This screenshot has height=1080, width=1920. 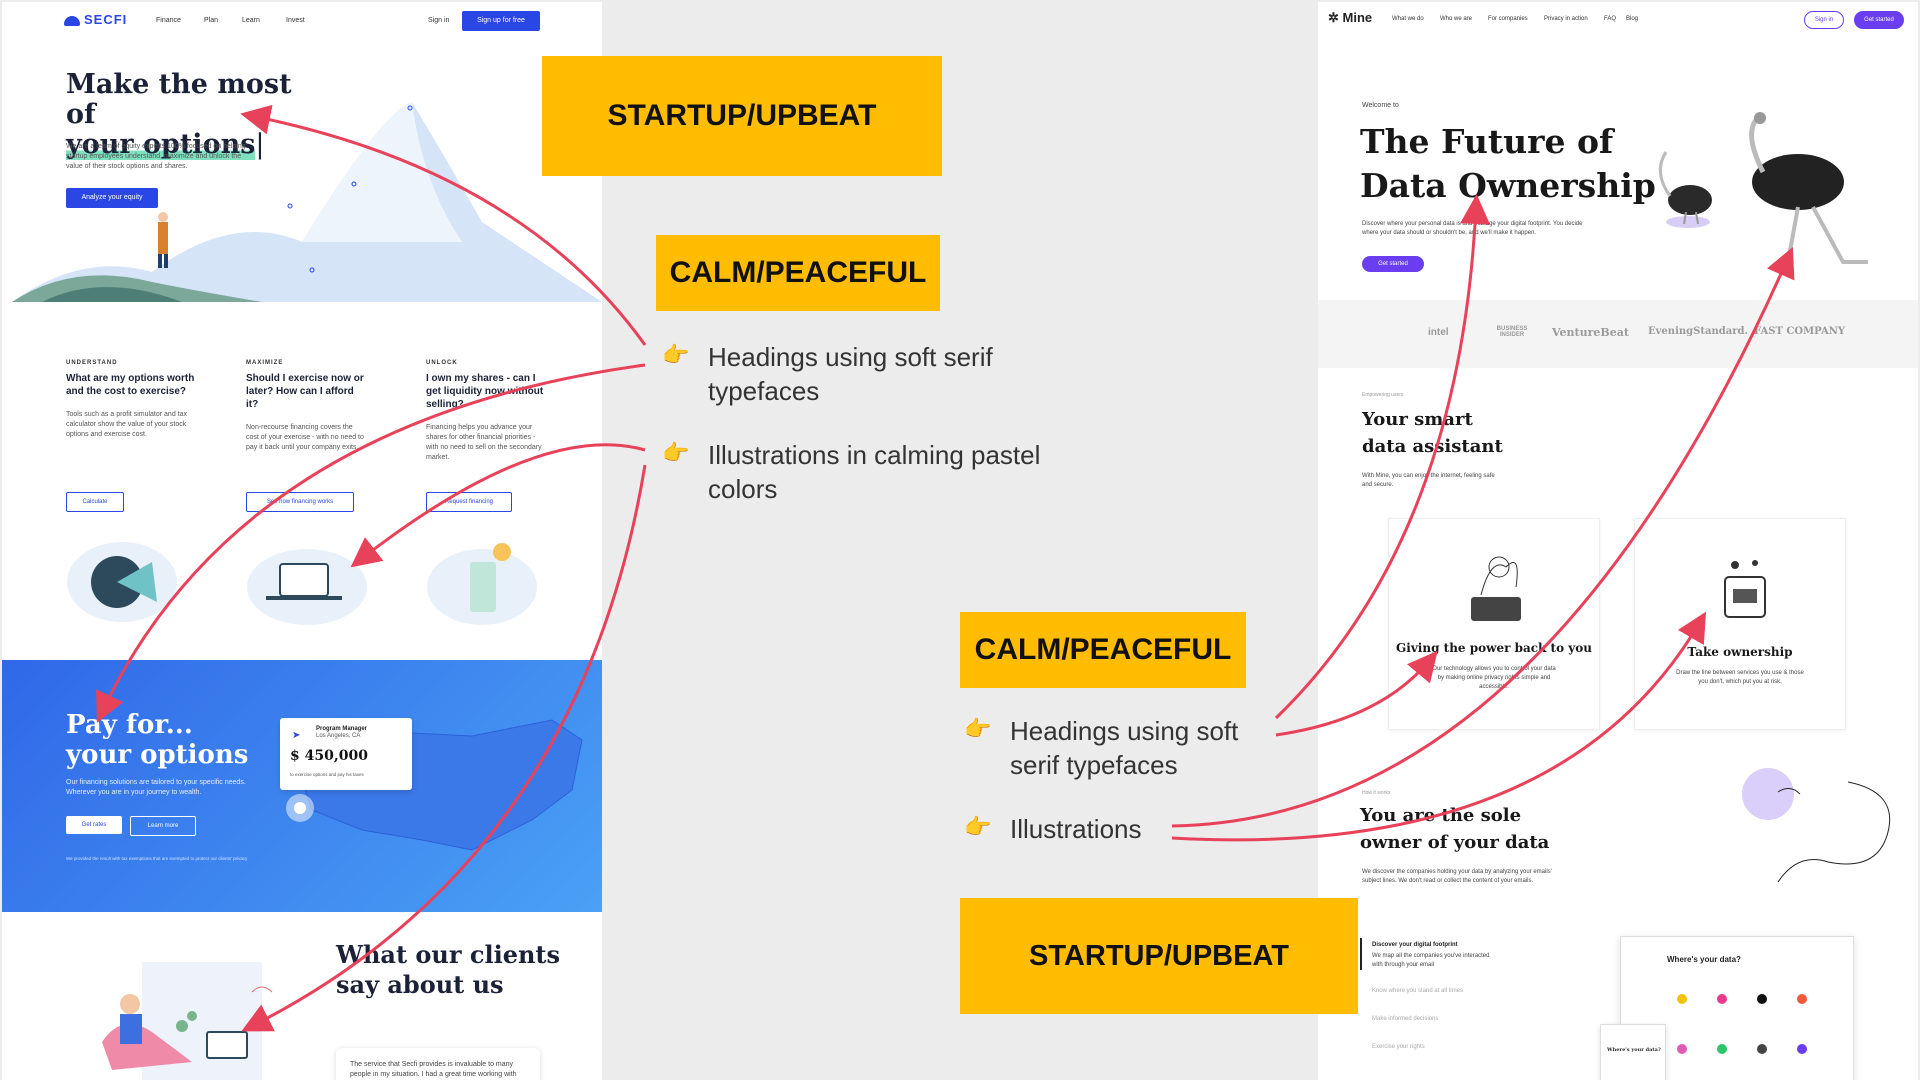 I want to click on typewriter-illustration, so click(x=1496, y=588).